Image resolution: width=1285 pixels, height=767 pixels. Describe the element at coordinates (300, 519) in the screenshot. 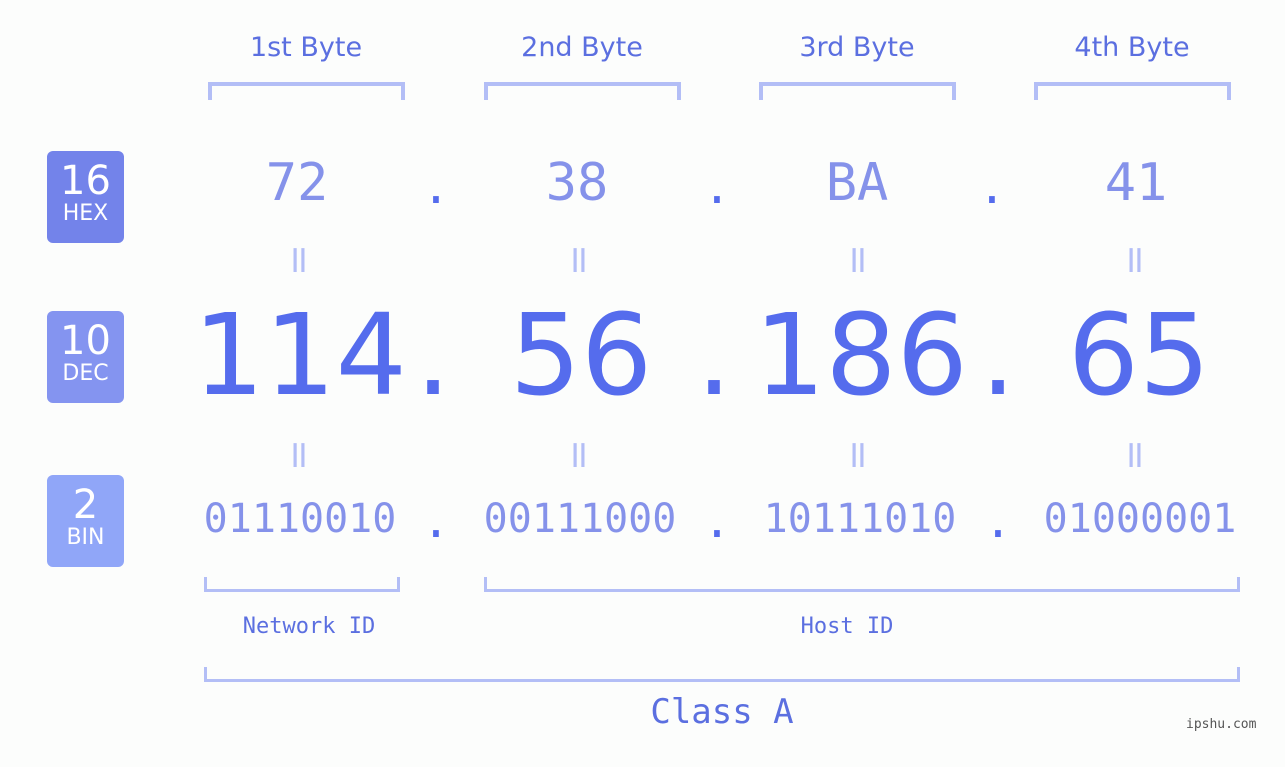

I see `bin-value-1: 01110010` at that location.